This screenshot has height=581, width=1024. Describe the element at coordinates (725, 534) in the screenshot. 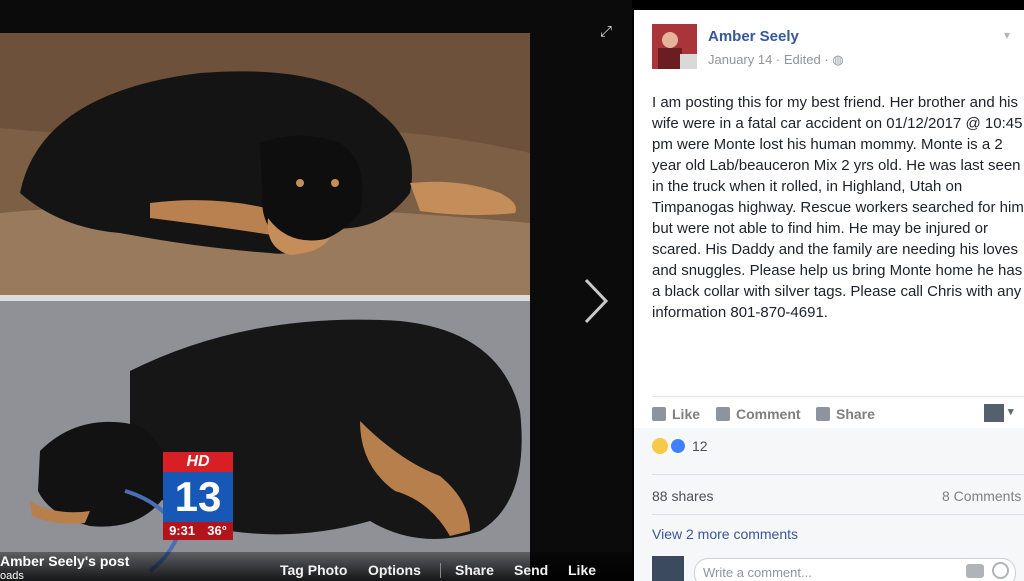

I see `view-more-comments-link: View 2 more comments` at that location.